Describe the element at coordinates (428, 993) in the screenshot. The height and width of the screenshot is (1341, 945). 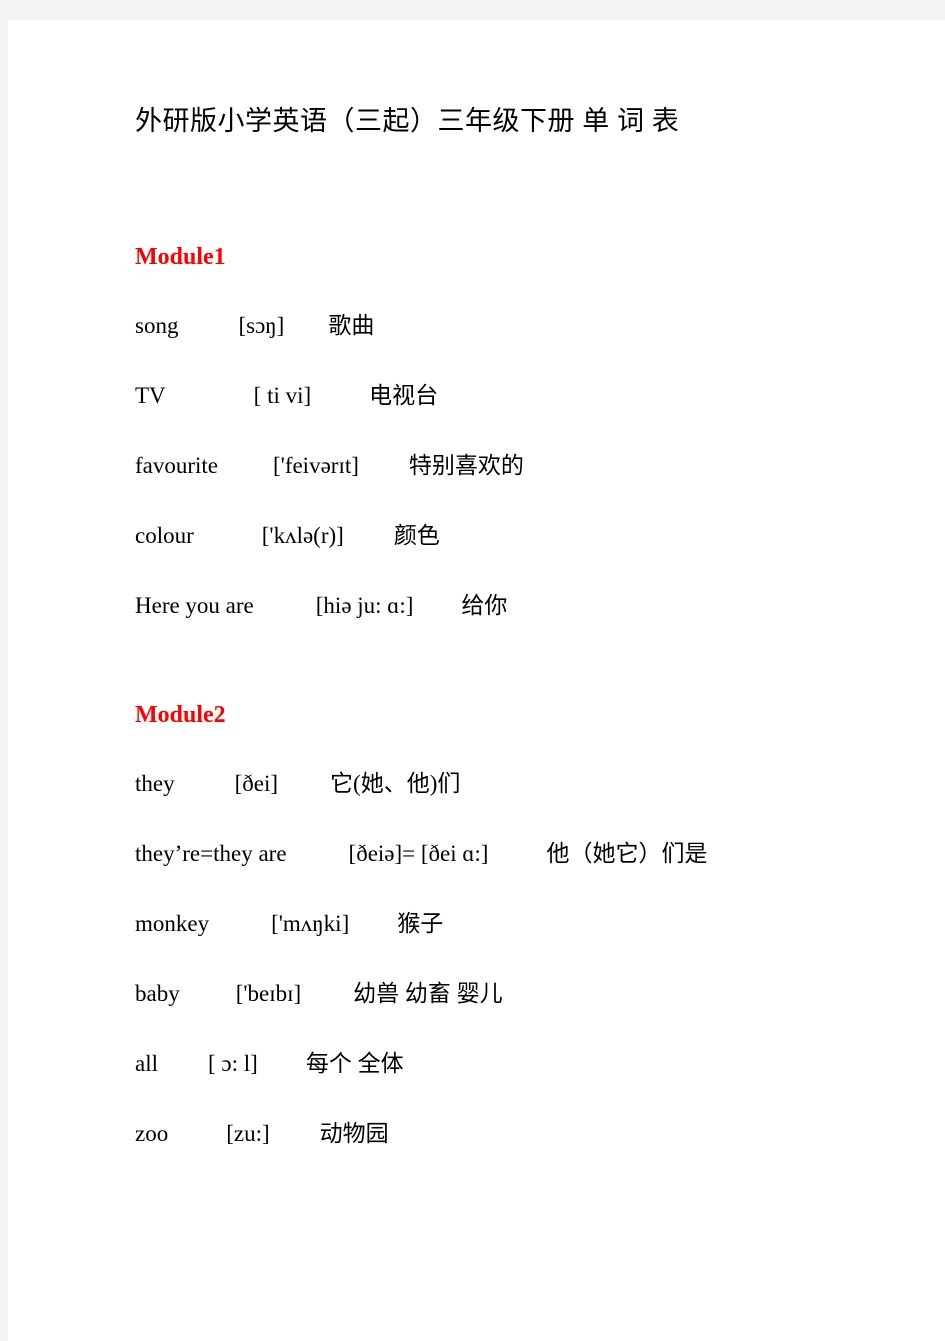
I see `vocabulary-meaning: 幼兽 幼畜 婴儿` at that location.